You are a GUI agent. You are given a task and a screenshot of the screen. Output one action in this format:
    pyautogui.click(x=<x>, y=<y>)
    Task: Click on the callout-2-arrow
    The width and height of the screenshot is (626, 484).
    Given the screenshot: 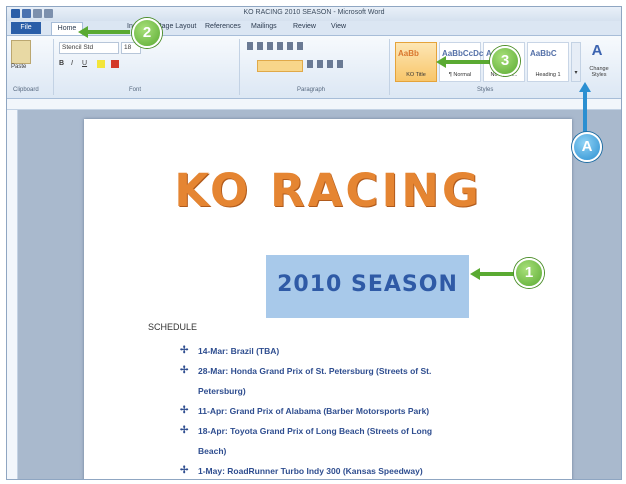 What is the action you would take?
    pyautogui.click(x=108, y=32)
    